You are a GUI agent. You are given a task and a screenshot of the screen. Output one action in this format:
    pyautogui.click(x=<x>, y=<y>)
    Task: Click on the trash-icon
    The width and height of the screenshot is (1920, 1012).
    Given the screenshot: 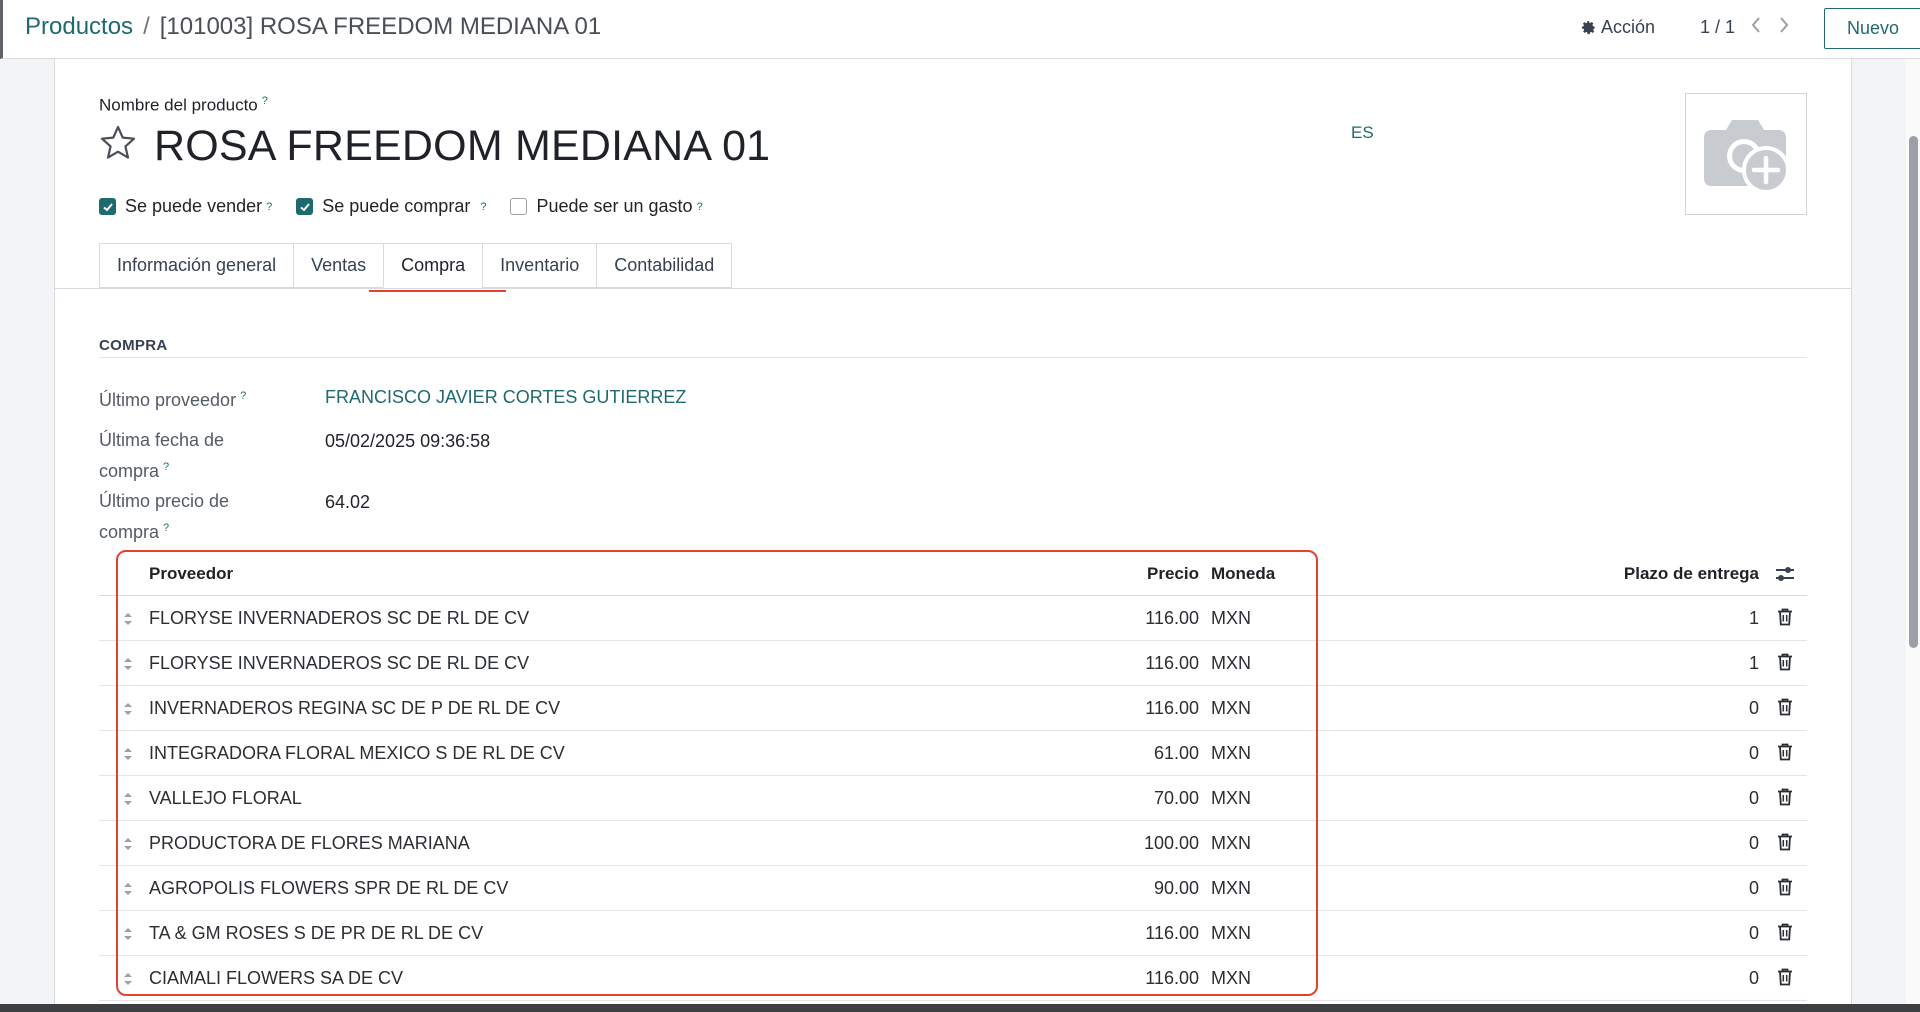 What is the action you would take?
    pyautogui.click(x=1785, y=797)
    